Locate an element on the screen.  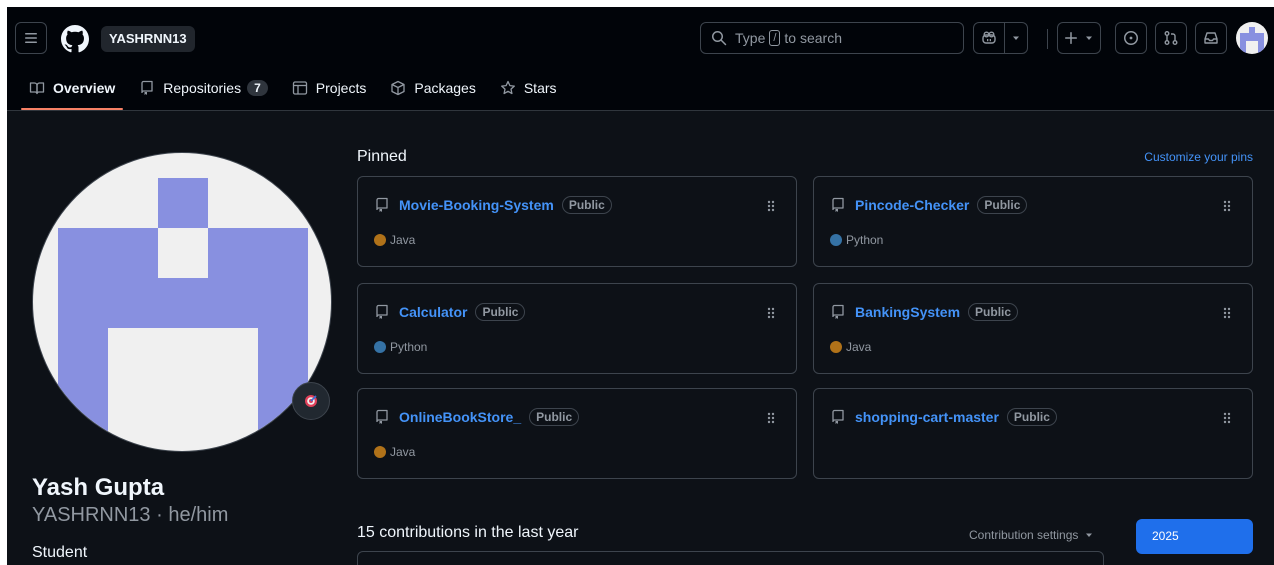
pull-requests-button is located at coordinates (1171, 38).